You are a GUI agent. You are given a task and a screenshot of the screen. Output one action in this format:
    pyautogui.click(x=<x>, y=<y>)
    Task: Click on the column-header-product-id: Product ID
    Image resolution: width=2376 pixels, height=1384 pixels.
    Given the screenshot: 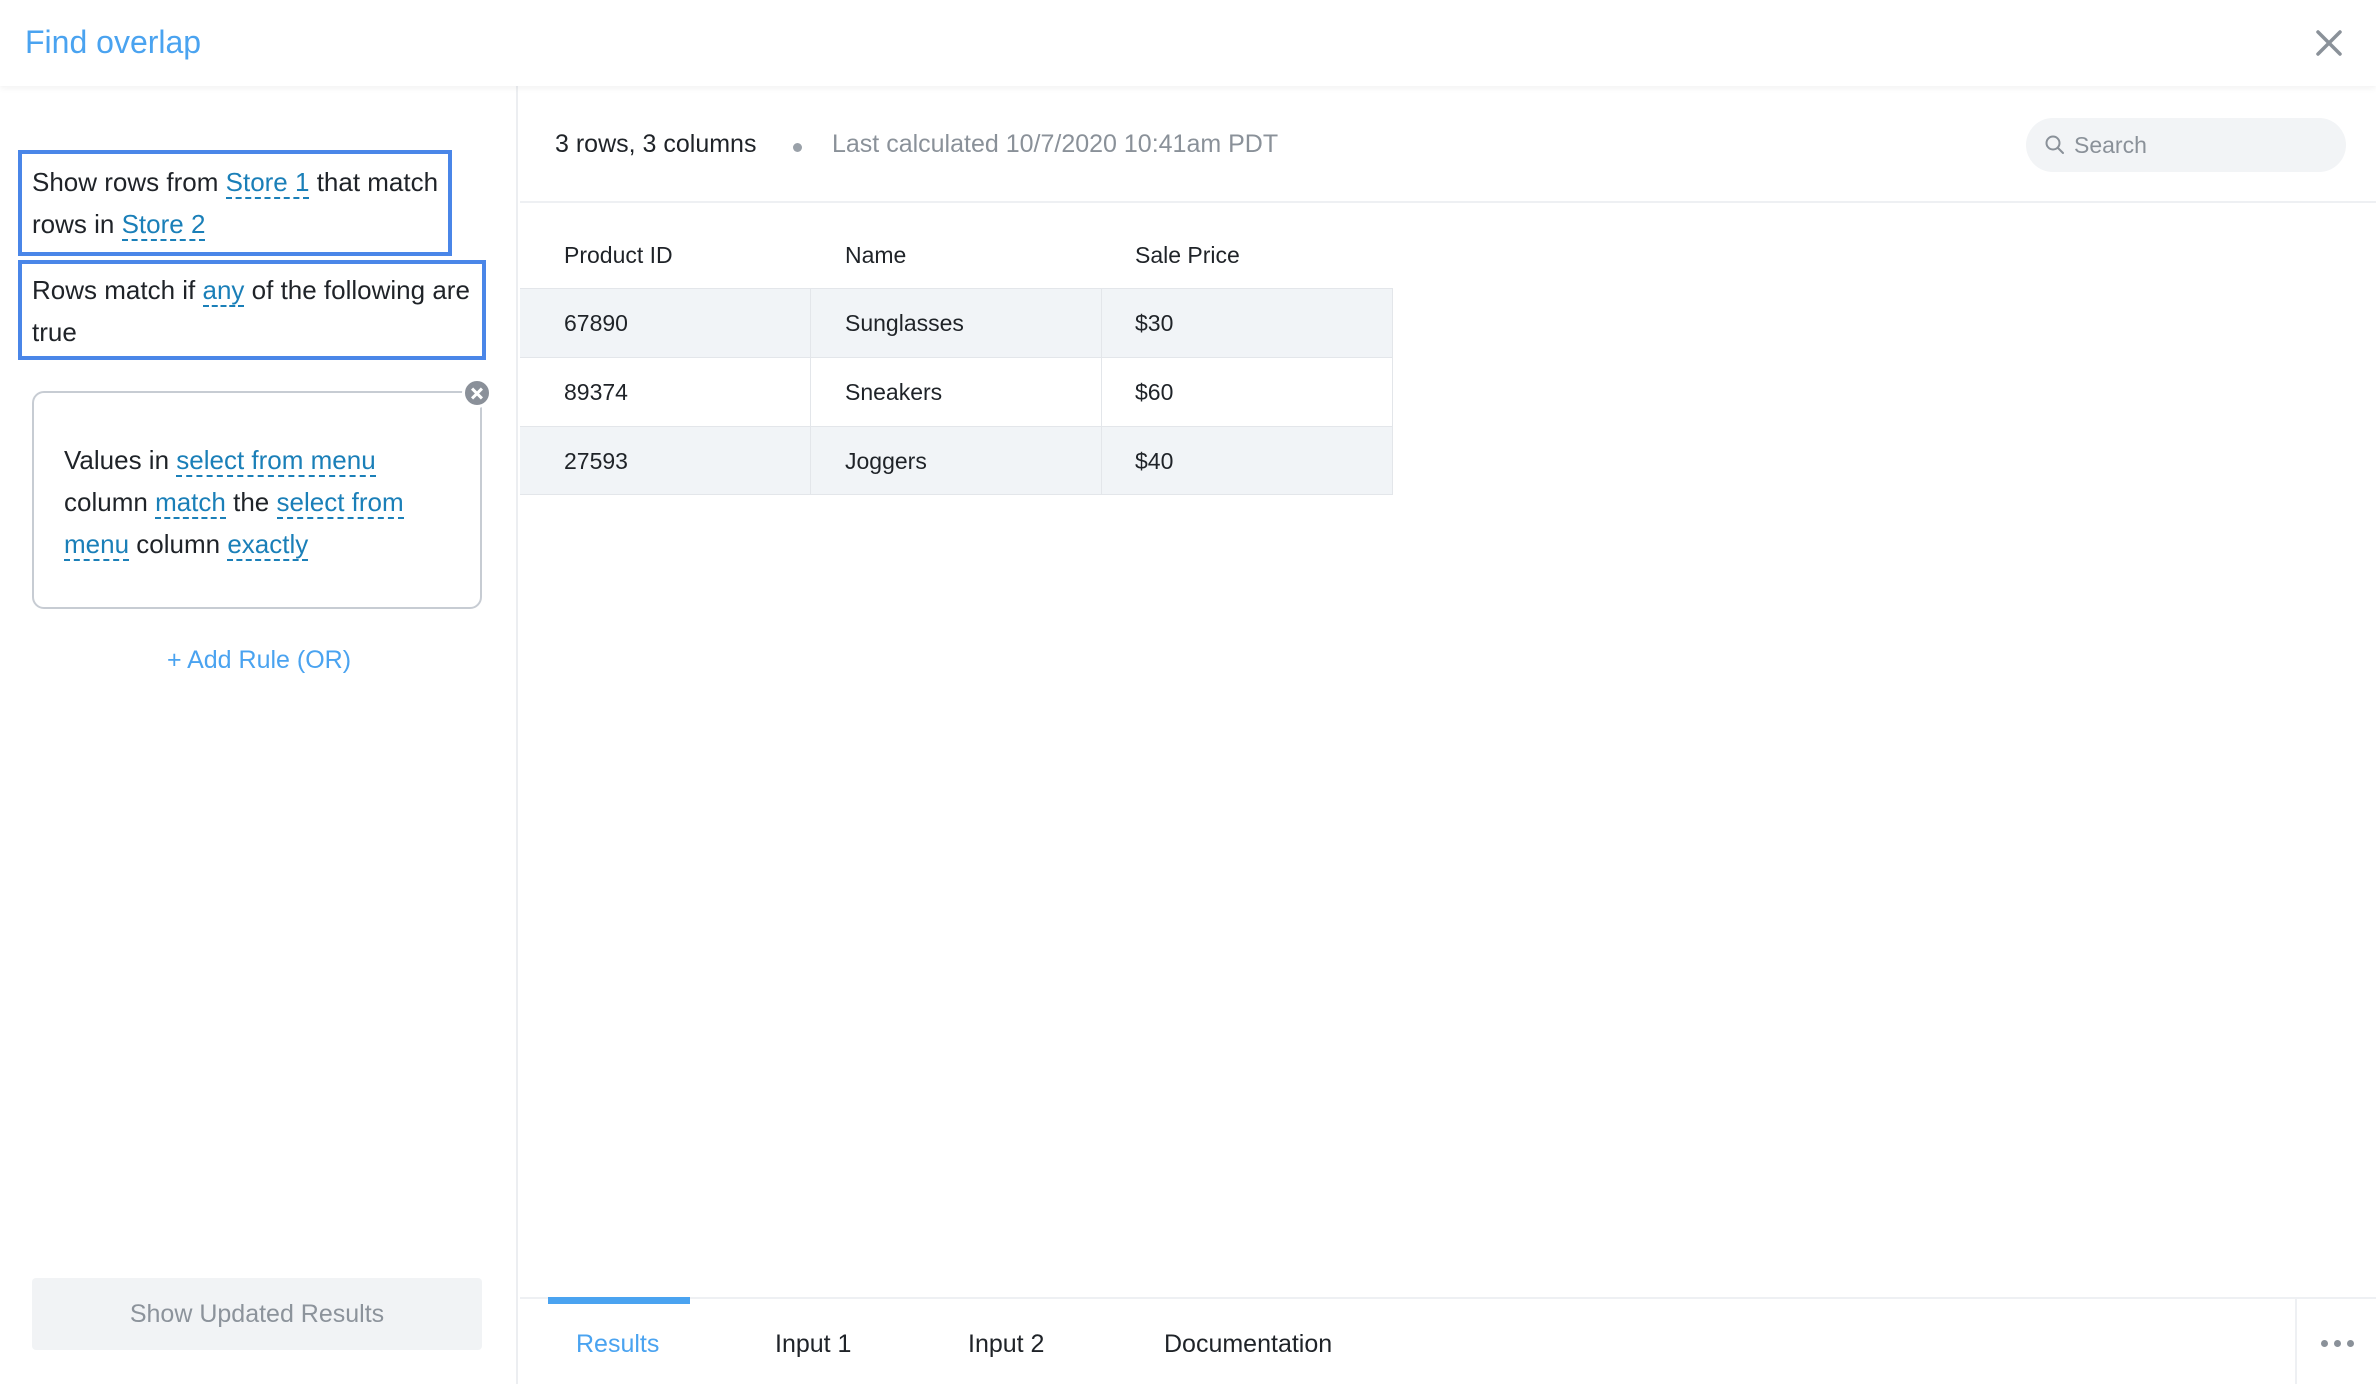 What is the action you would take?
    pyautogui.click(x=618, y=255)
    